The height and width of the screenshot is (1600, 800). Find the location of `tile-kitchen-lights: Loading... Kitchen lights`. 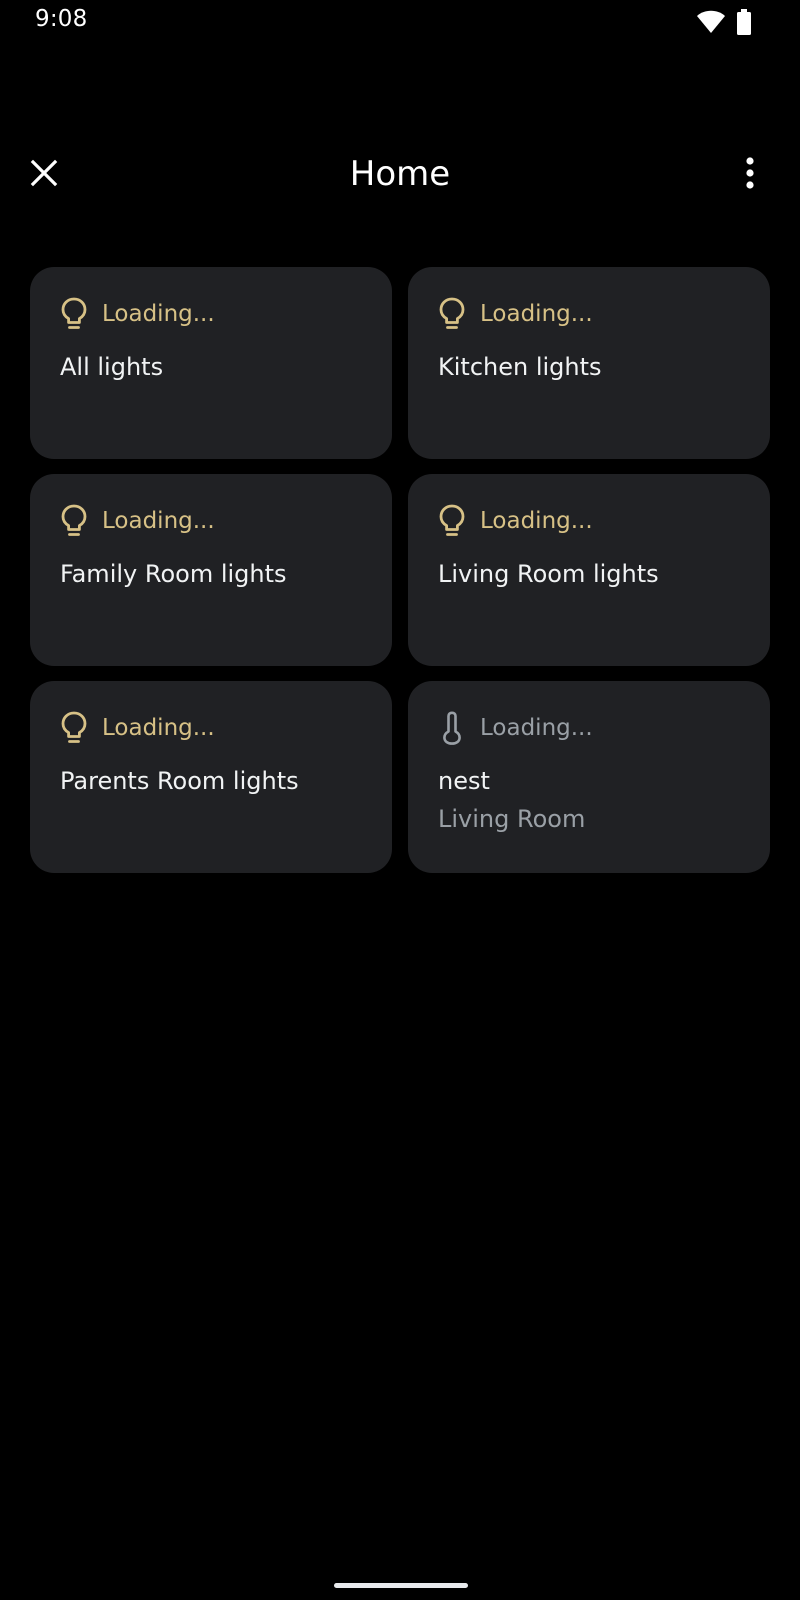

tile-kitchen-lights: Loading... Kitchen lights is located at coordinates (589, 363).